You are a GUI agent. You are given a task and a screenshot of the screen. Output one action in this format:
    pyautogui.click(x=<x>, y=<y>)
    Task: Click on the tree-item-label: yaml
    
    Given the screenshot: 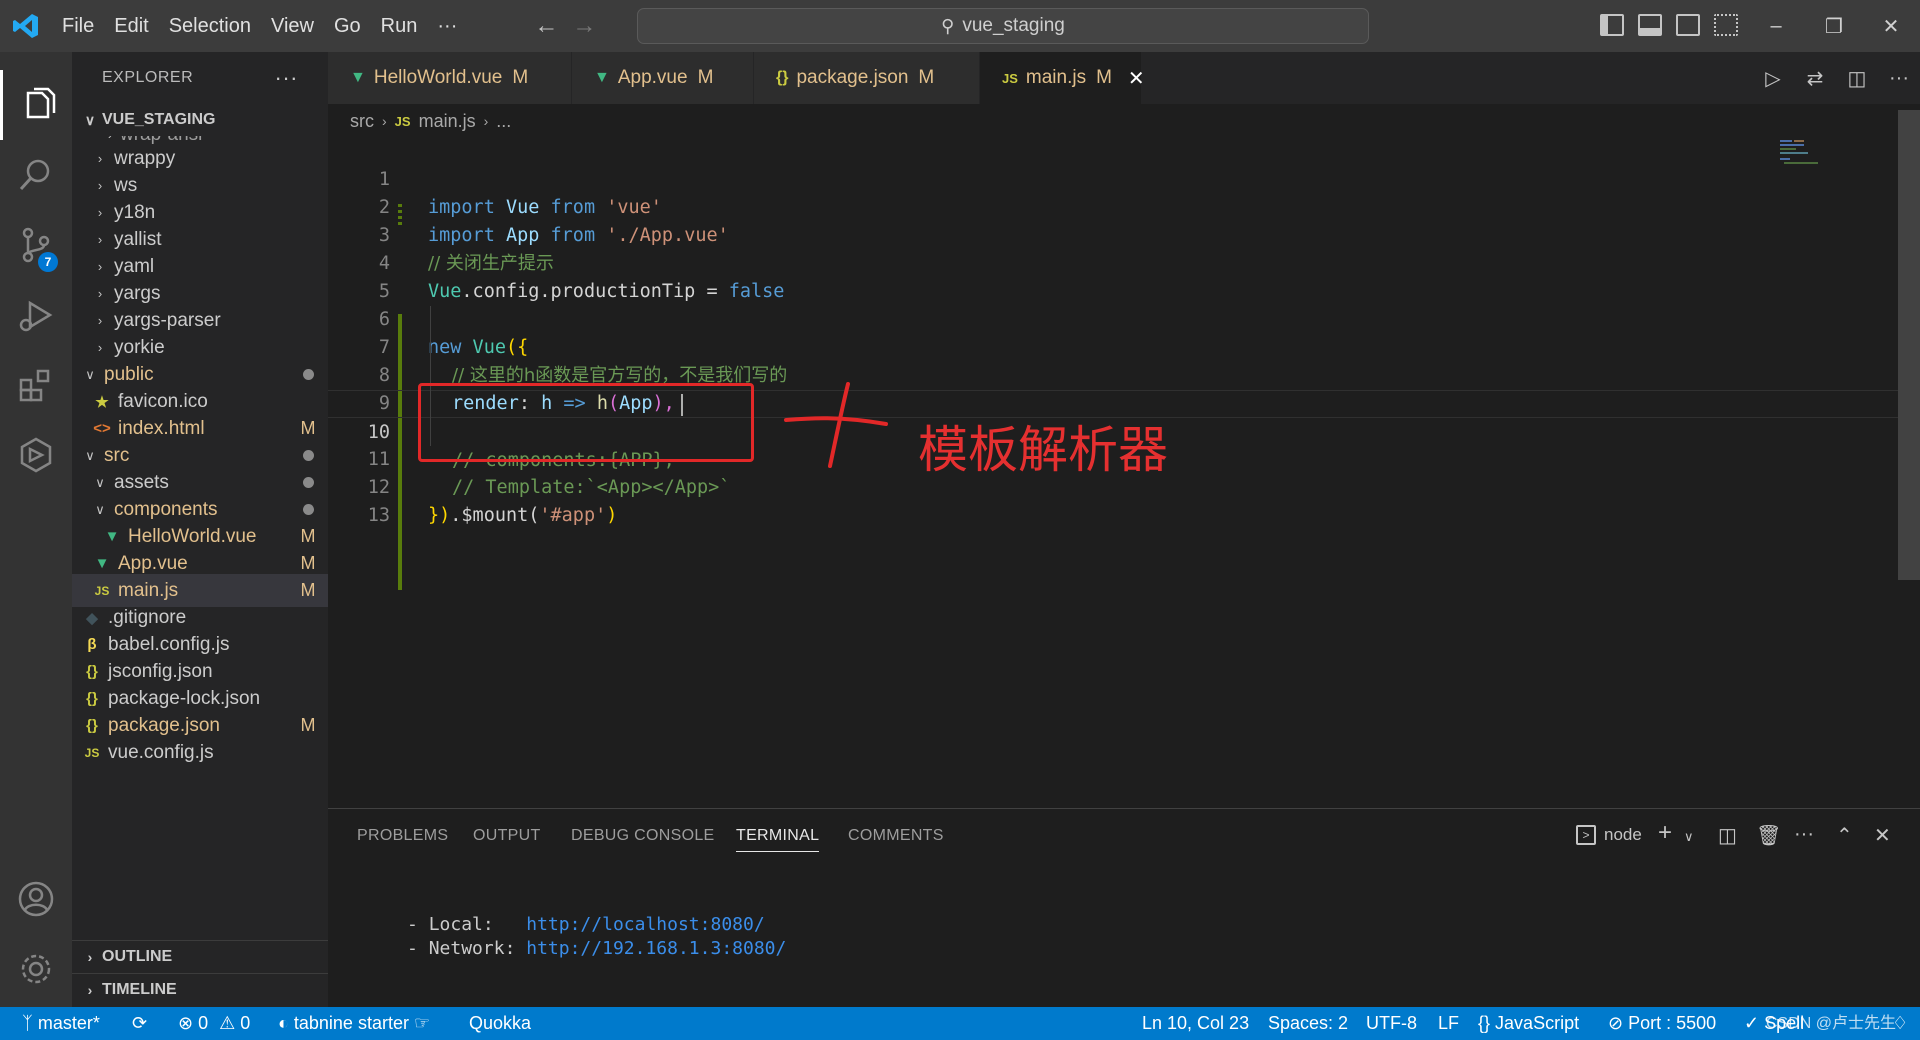 What is the action you would take?
    pyautogui.click(x=134, y=266)
    